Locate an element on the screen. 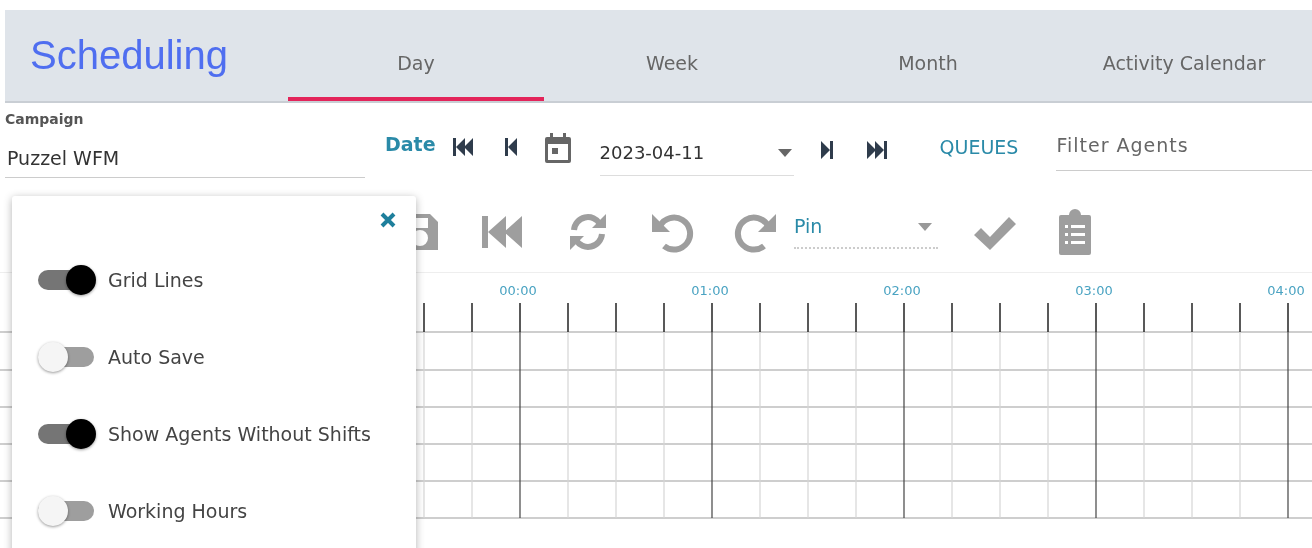 This screenshot has height=548, width=1312. time-label: 04:00 is located at coordinates (1286, 290).